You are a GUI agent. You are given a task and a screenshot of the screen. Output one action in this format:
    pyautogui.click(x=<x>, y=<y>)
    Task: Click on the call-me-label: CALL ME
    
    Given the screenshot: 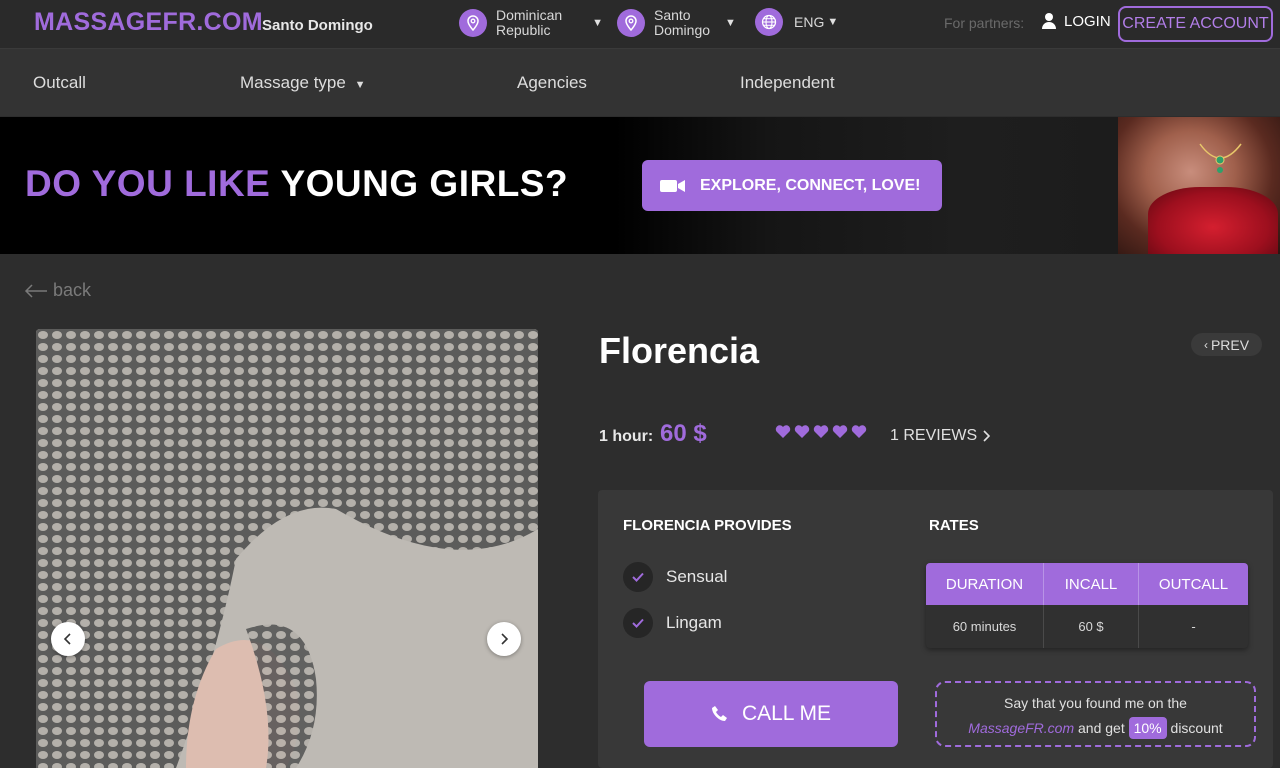 What is the action you would take?
    pyautogui.click(x=786, y=713)
    